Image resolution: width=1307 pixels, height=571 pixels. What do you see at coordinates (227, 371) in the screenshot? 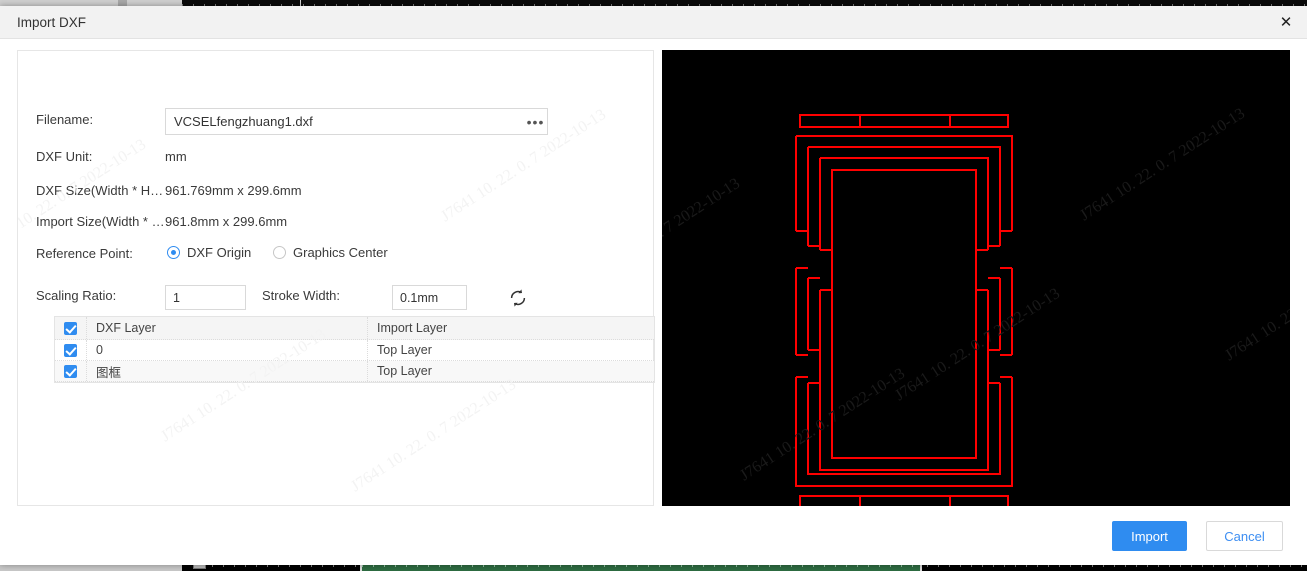
I see `cell-dxf-layer: 图框` at bounding box center [227, 371].